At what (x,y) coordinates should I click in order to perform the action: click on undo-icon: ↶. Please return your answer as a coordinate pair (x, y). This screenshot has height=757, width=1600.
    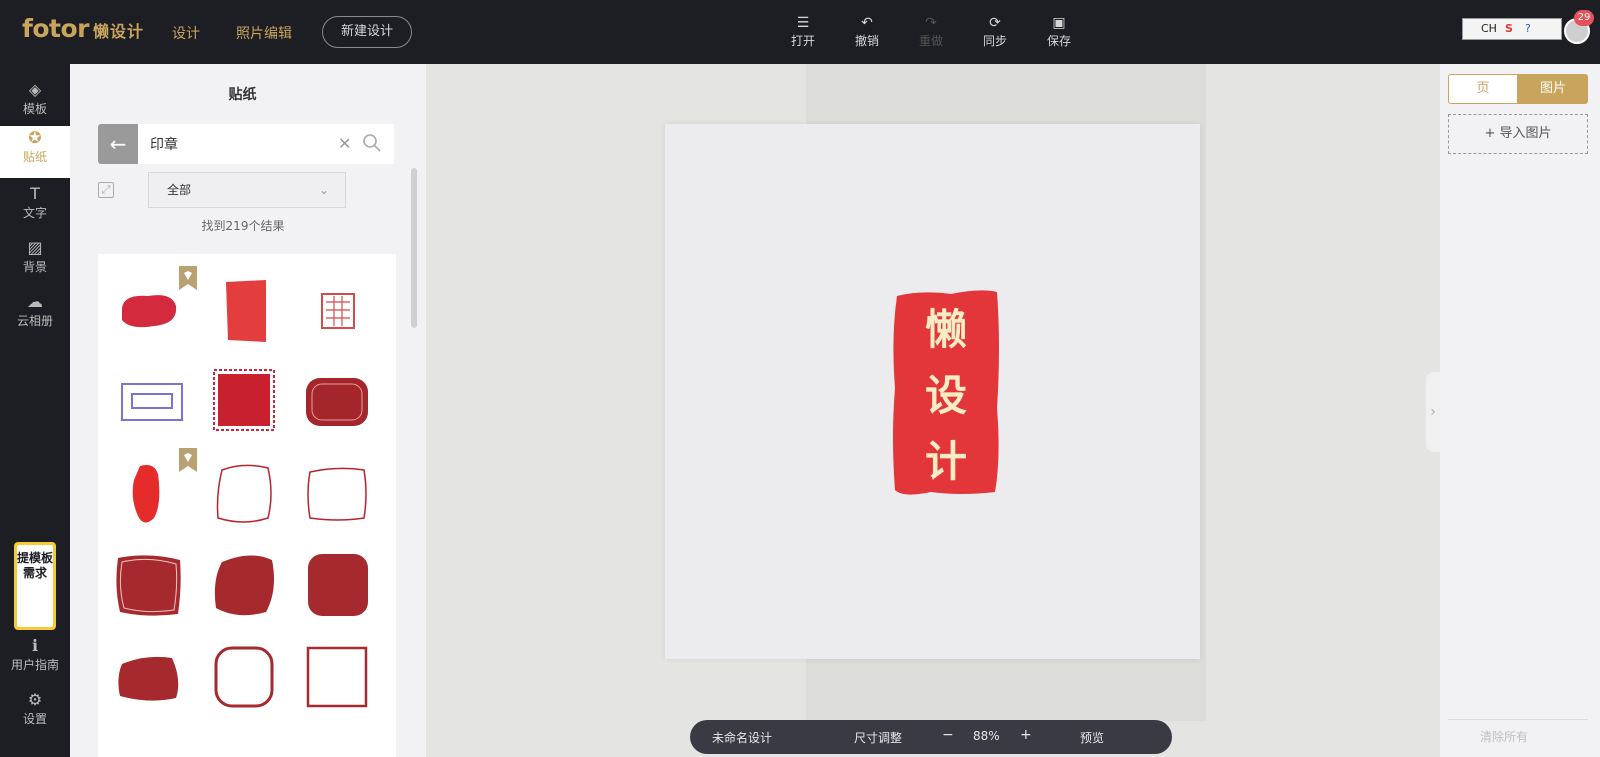
    Looking at the image, I should click on (867, 23).